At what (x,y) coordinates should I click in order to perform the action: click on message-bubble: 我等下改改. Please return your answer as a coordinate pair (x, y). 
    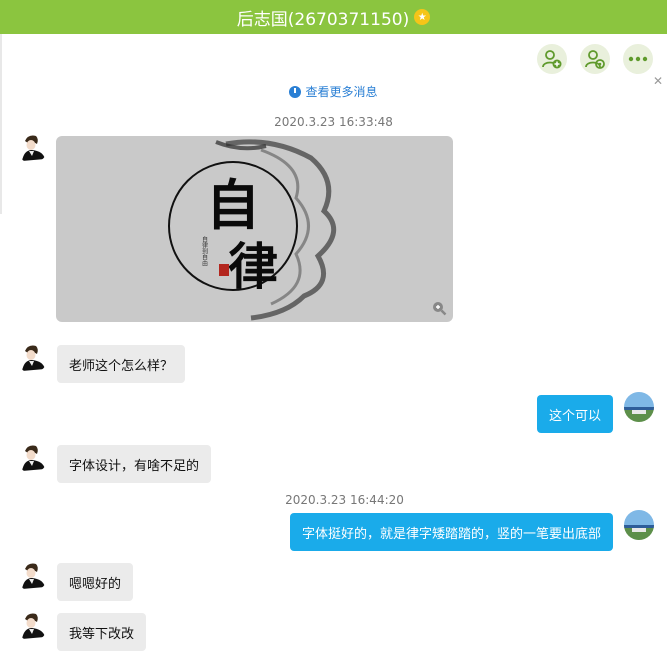
    Looking at the image, I should click on (102, 632).